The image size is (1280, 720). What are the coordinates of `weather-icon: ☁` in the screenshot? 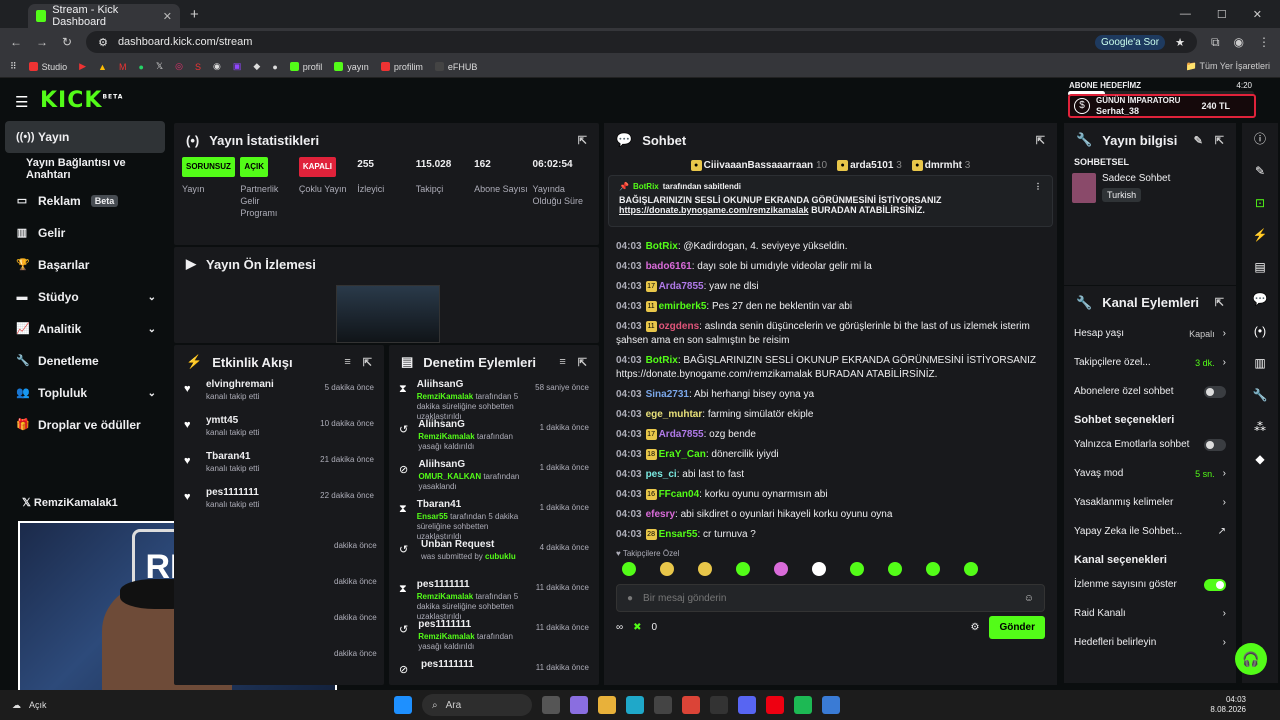 It's located at (16, 705).